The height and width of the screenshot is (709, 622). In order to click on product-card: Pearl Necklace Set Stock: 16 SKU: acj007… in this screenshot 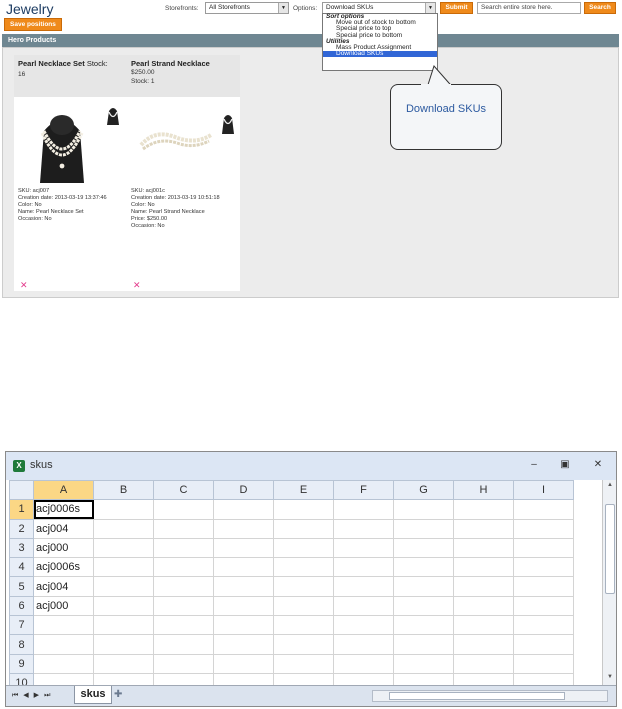, I will do `click(70, 173)`.